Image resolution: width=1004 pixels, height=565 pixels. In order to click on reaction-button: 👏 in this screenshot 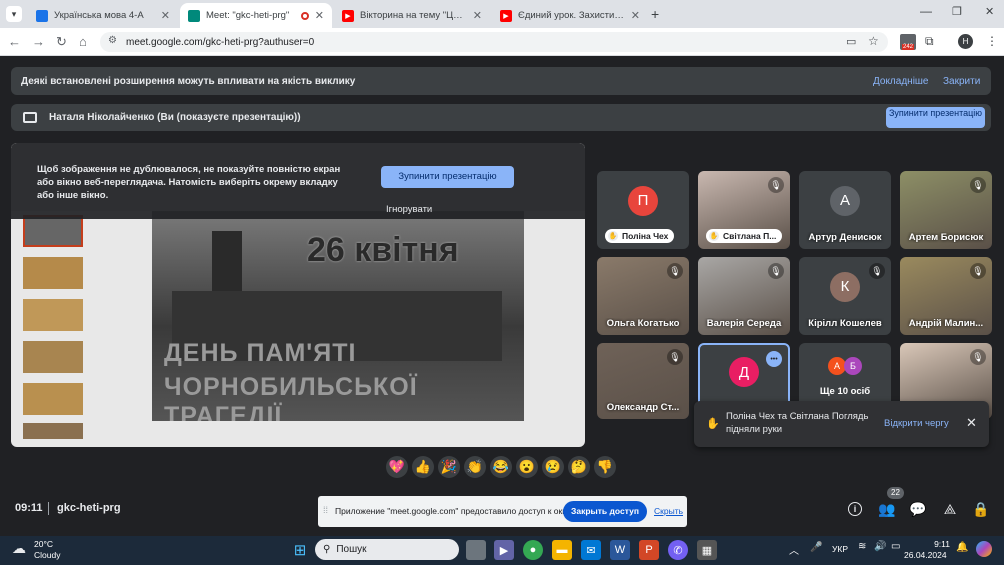, I will do `click(475, 467)`.